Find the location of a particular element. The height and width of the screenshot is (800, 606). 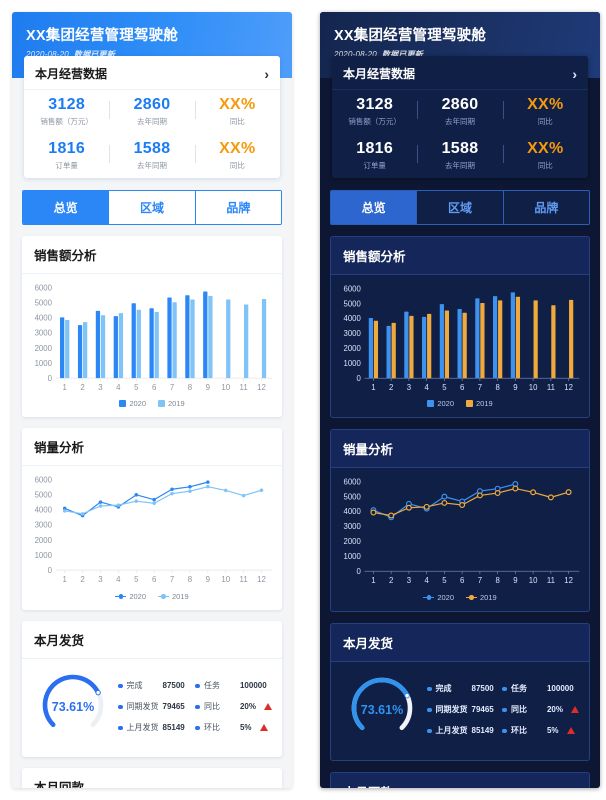

svg-text: 11 is located at coordinates (551, 581).